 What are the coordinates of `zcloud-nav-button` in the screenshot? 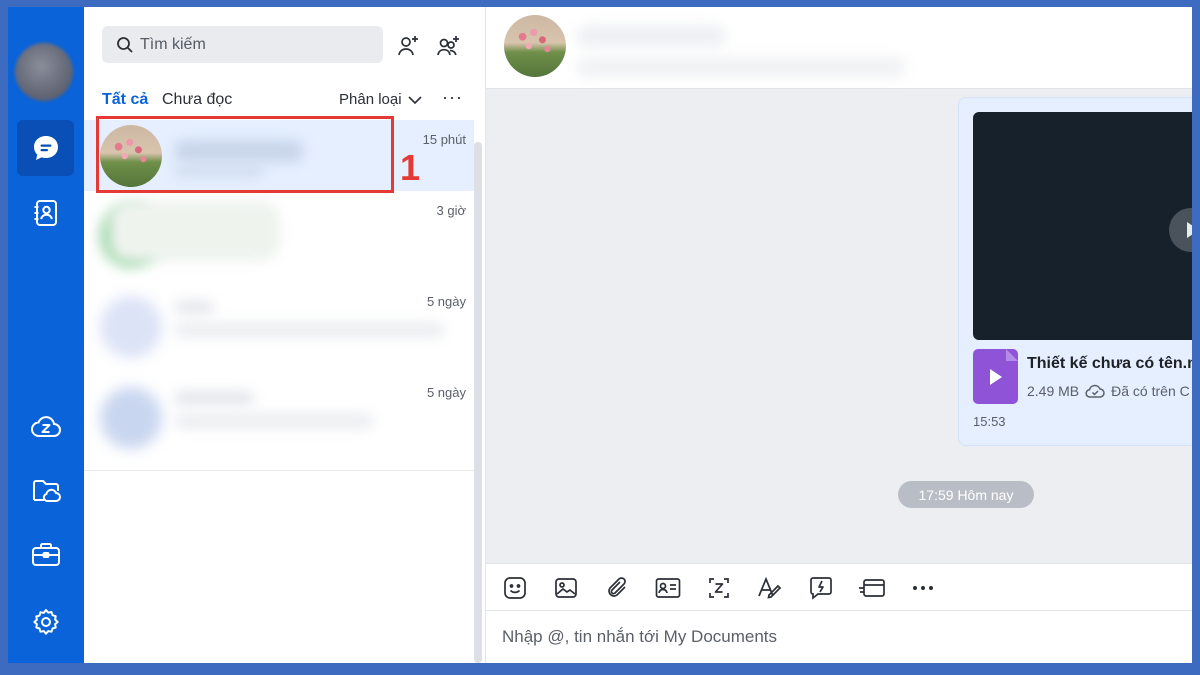 It's located at (45, 427).